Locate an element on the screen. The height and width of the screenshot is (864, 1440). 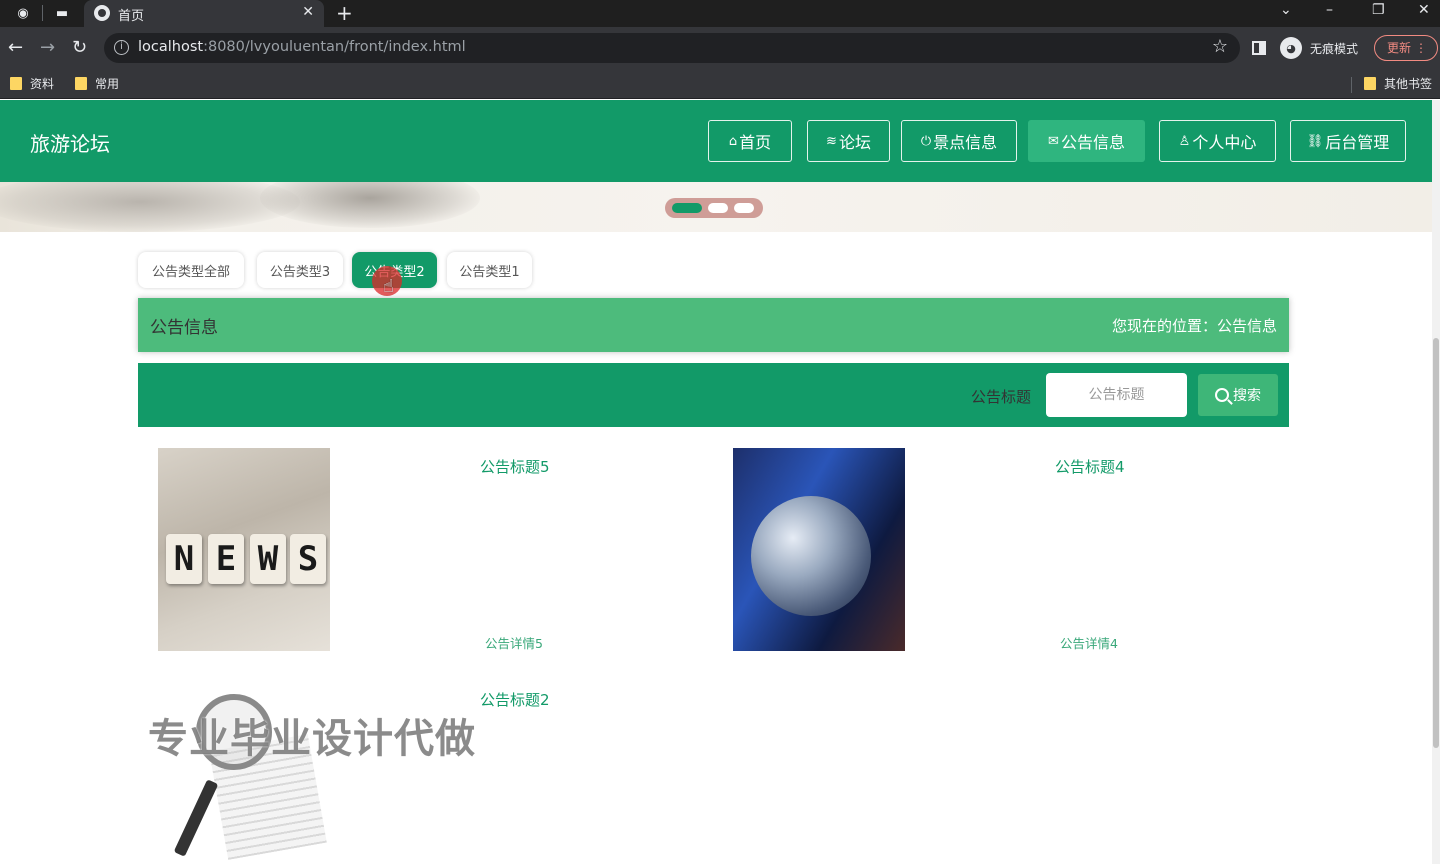
site-title: 旅游论坛 is located at coordinates (70, 144).